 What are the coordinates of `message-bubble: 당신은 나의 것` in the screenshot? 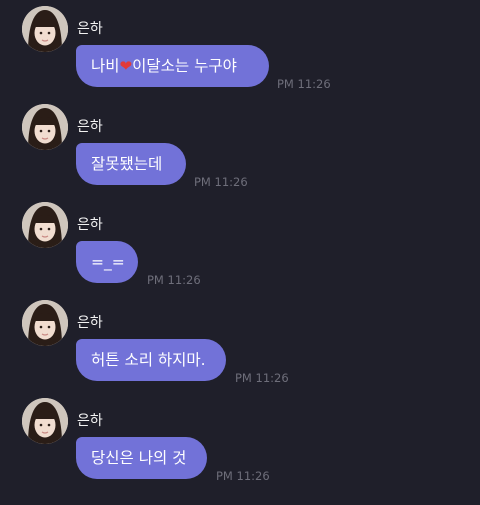 It's located at (141, 458).